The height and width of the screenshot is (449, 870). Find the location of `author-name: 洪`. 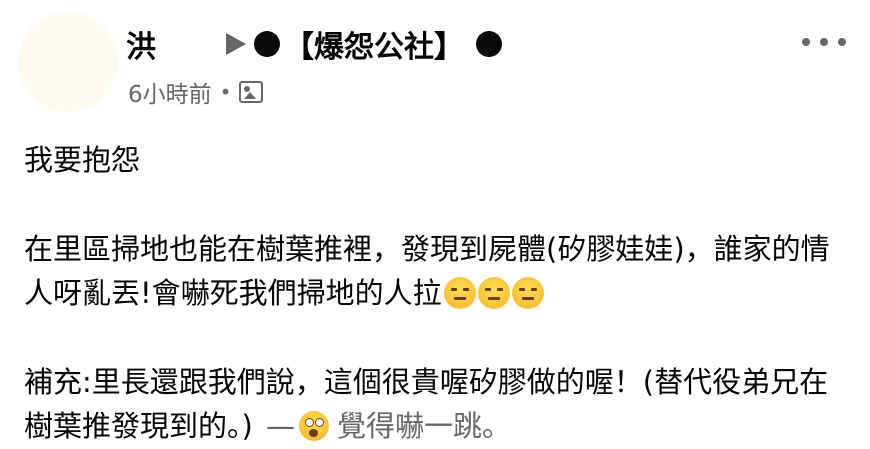

author-name: 洪 is located at coordinates (141, 44).